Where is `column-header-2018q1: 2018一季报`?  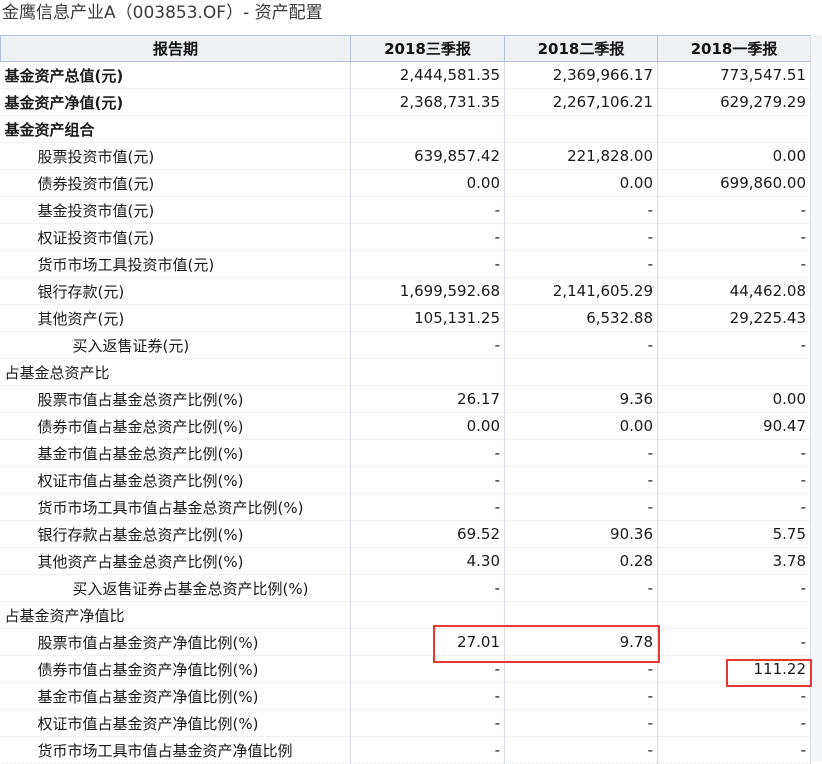 column-header-2018q1: 2018一季报 is located at coordinates (734, 48).